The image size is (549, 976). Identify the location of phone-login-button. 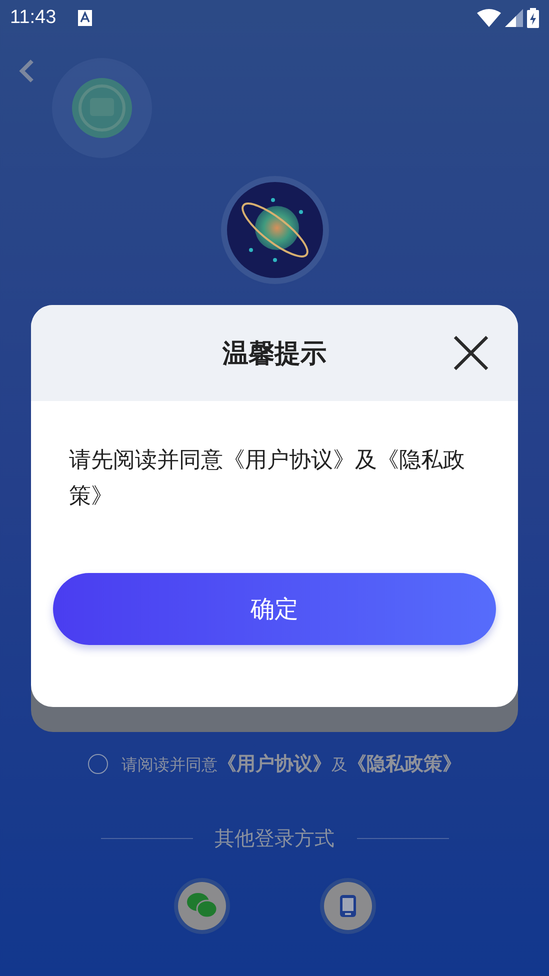
(348, 906).